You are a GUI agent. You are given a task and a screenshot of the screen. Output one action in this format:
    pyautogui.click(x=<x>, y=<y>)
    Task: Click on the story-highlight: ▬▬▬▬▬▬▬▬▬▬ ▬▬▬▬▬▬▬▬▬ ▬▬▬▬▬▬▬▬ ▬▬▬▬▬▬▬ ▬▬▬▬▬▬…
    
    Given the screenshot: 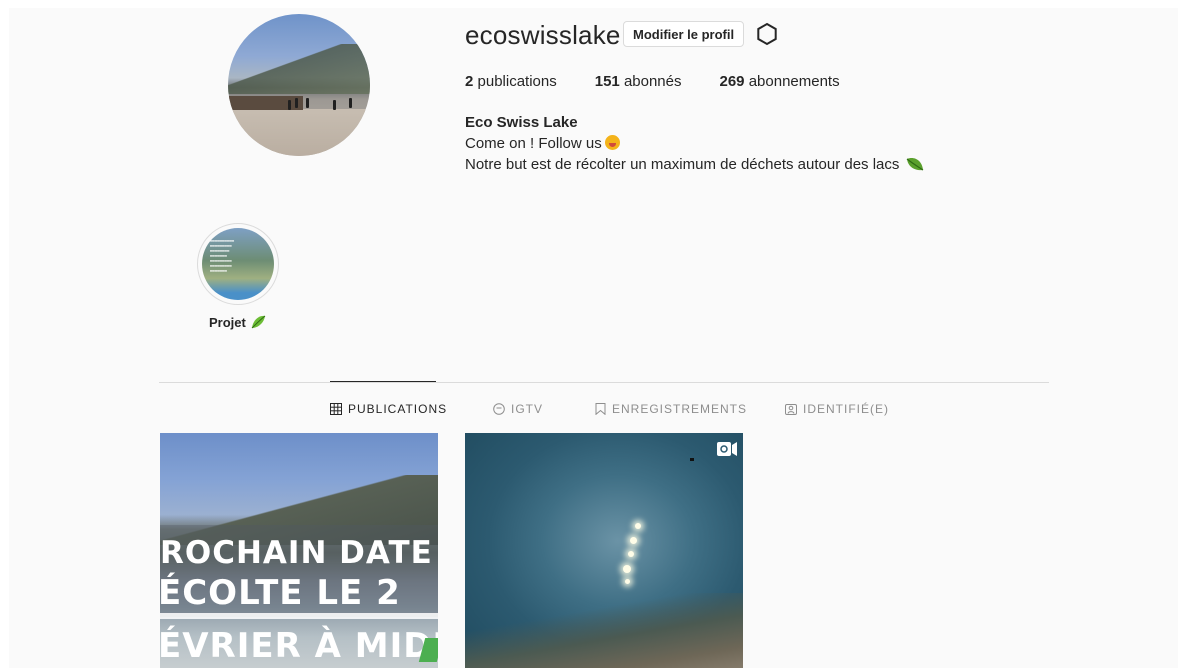 What is the action you would take?
    pyautogui.click(x=238, y=264)
    